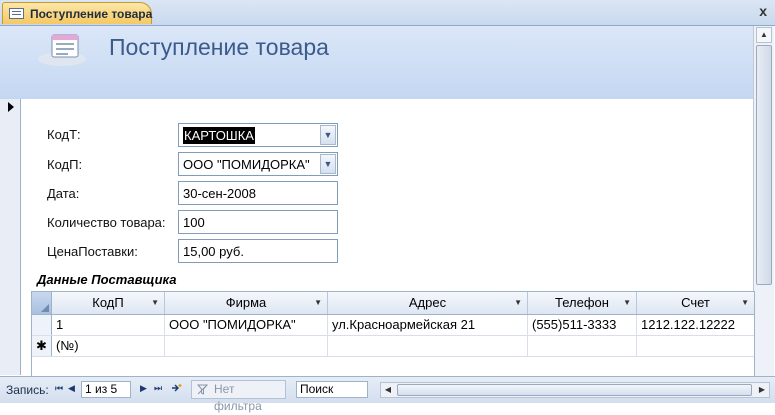 This screenshot has width=775, height=415. Describe the element at coordinates (695, 325) in the screenshot. I see `cell-account: 1212.122.12222` at that location.